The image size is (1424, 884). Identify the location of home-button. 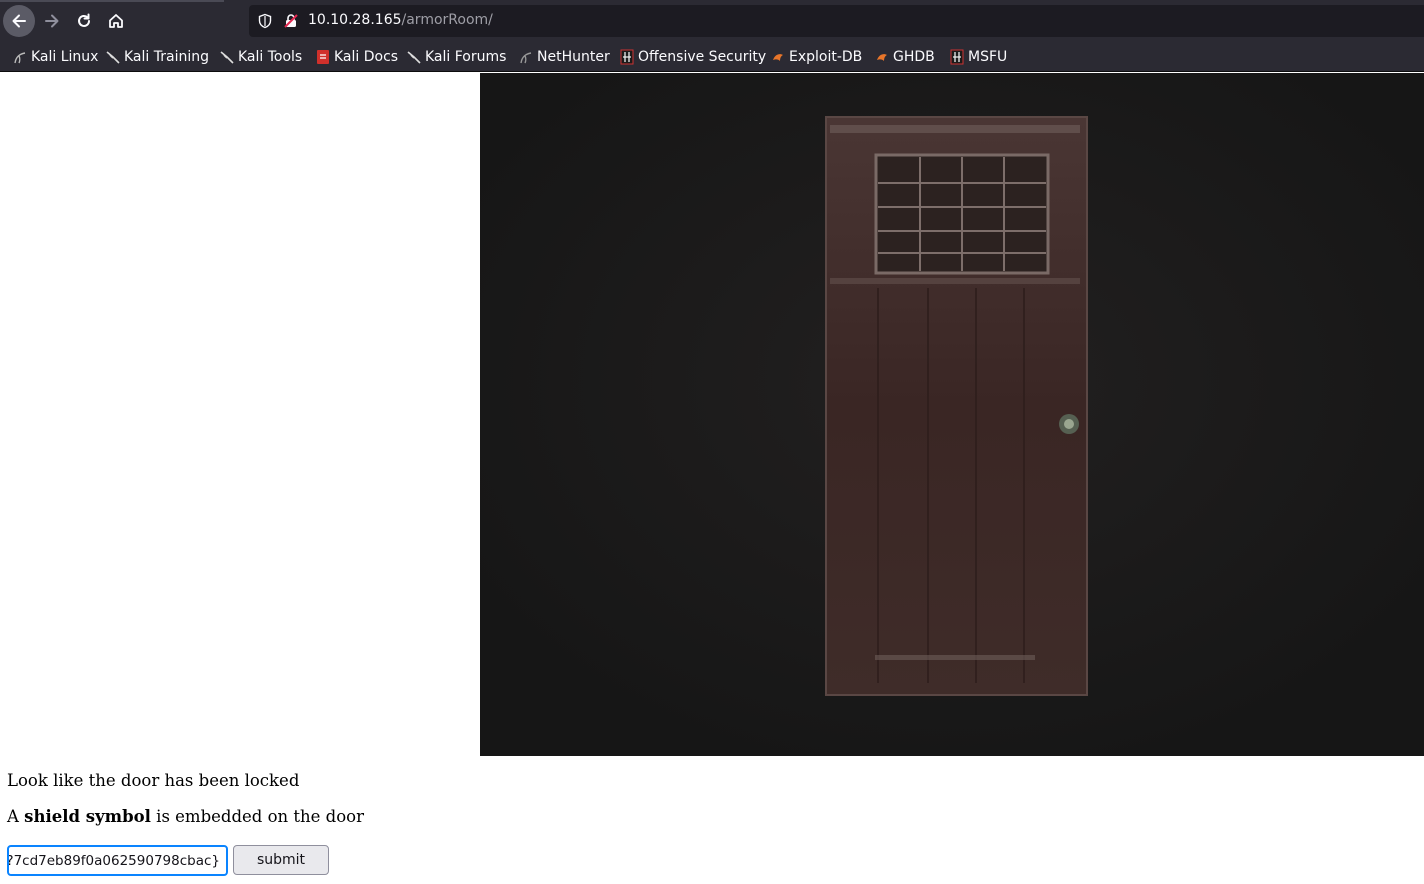
(116, 21).